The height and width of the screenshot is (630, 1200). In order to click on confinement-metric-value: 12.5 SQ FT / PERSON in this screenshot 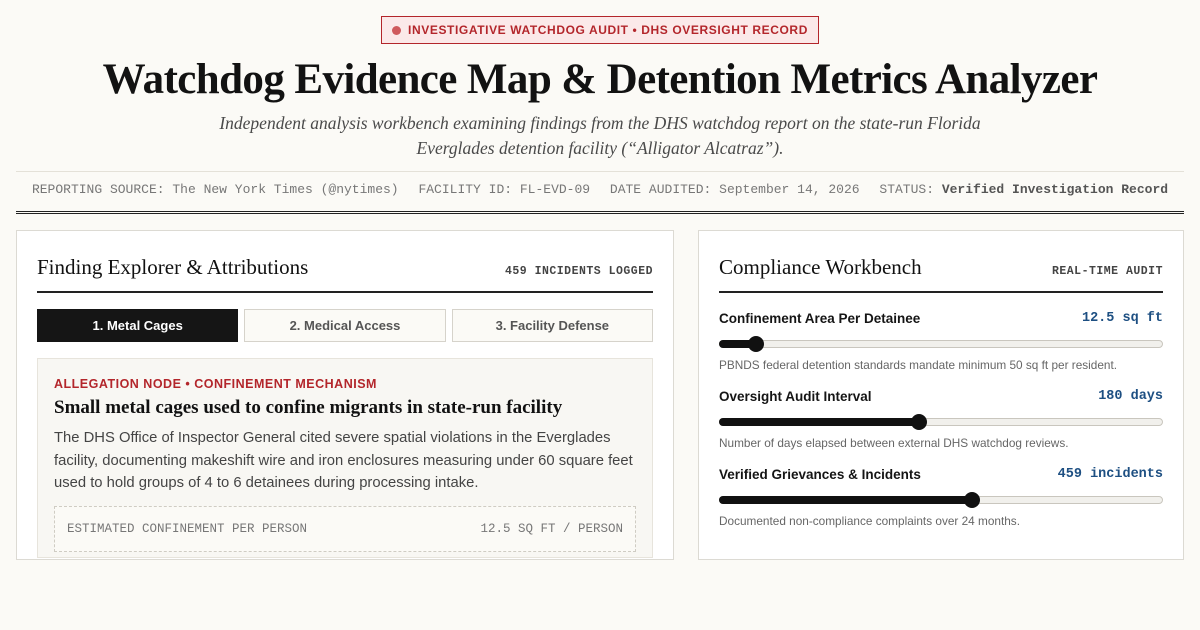, I will do `click(551, 528)`.